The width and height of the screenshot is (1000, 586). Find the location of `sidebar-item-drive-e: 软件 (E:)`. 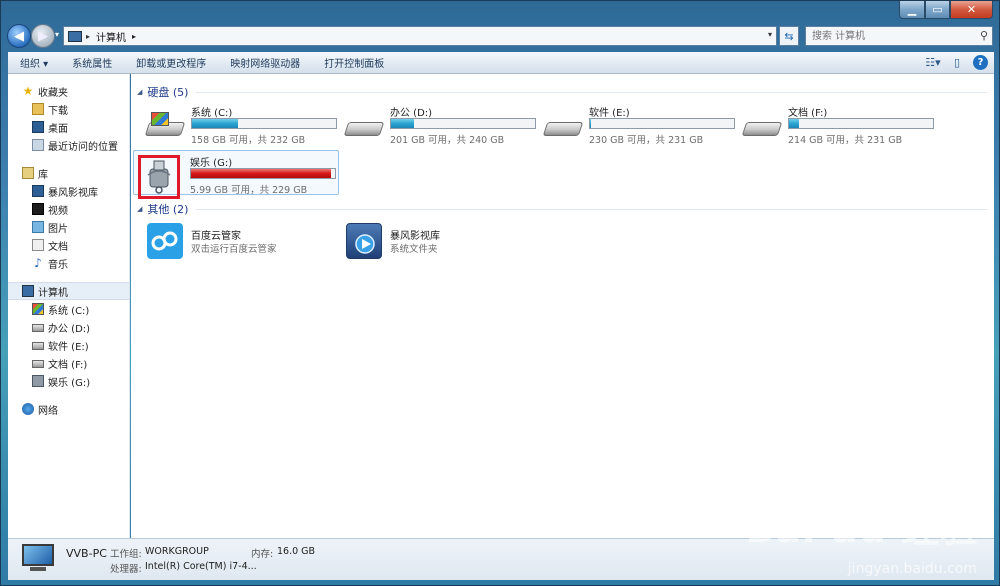

sidebar-item-drive-e: 软件 (E:) is located at coordinates (68, 345).